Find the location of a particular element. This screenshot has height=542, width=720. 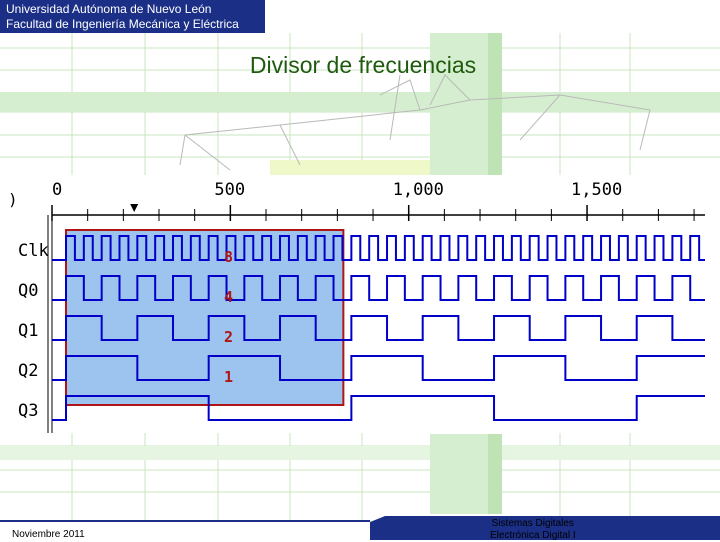

divisor-label: 8 is located at coordinates (228, 257).